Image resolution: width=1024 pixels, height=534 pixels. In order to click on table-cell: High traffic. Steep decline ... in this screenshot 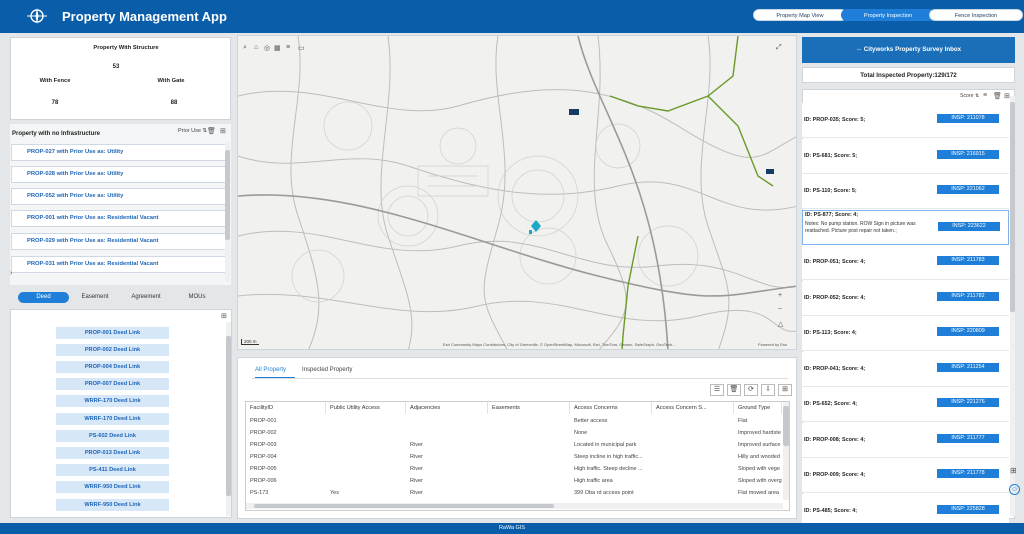, I will do `click(611, 469)`.